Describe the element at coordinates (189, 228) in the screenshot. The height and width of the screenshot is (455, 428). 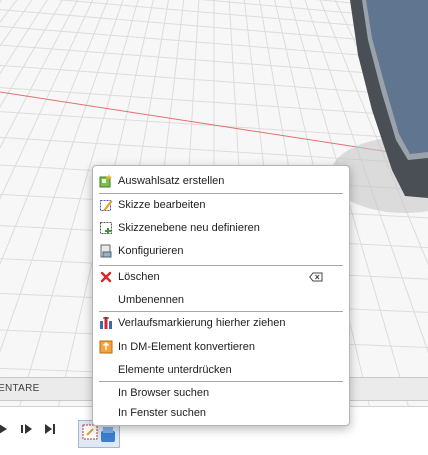
I see `menu-item-label: Skizzenebene neu definieren` at that location.